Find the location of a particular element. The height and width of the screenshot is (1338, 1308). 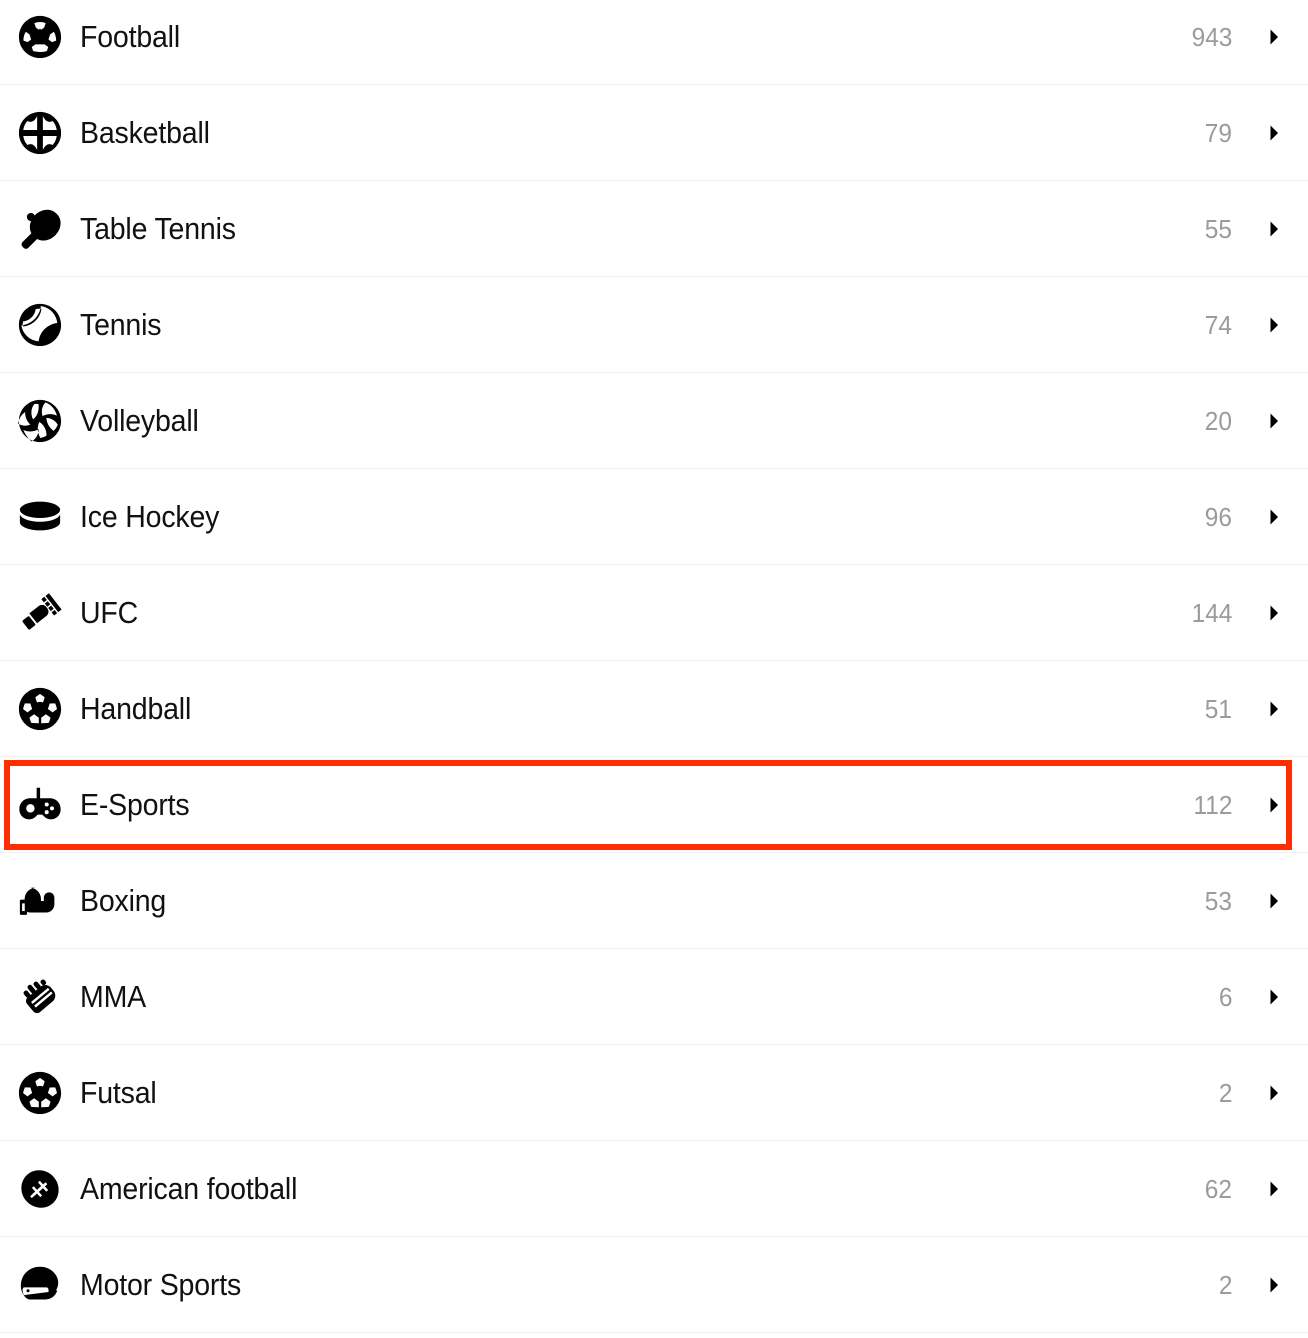

sport-label: Basketball is located at coordinates (145, 132).